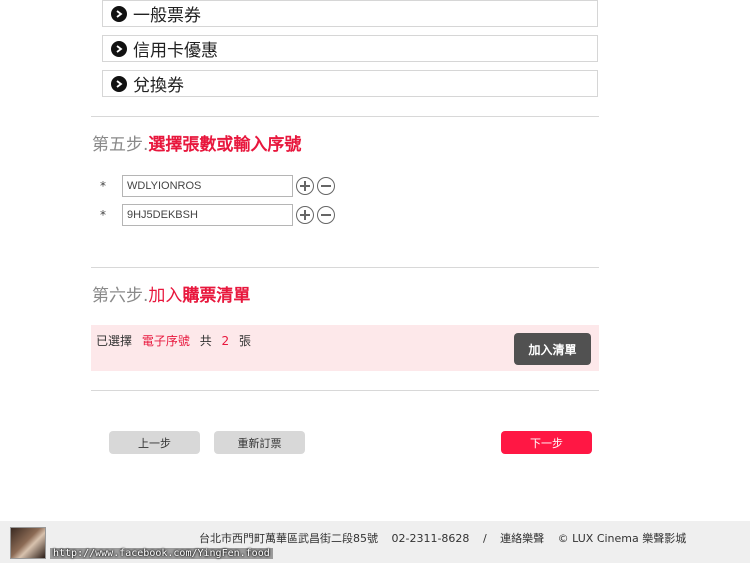  What do you see at coordinates (552, 349) in the screenshot?
I see `add-to-list-button: 加入清單` at bounding box center [552, 349].